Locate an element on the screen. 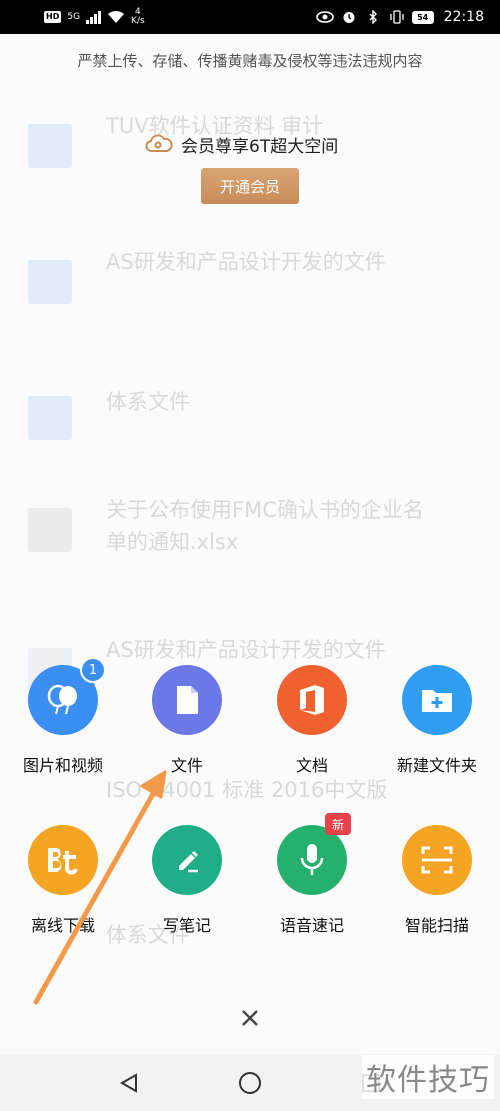 The height and width of the screenshot is (1111, 500). close-icon is located at coordinates (250, 1018).